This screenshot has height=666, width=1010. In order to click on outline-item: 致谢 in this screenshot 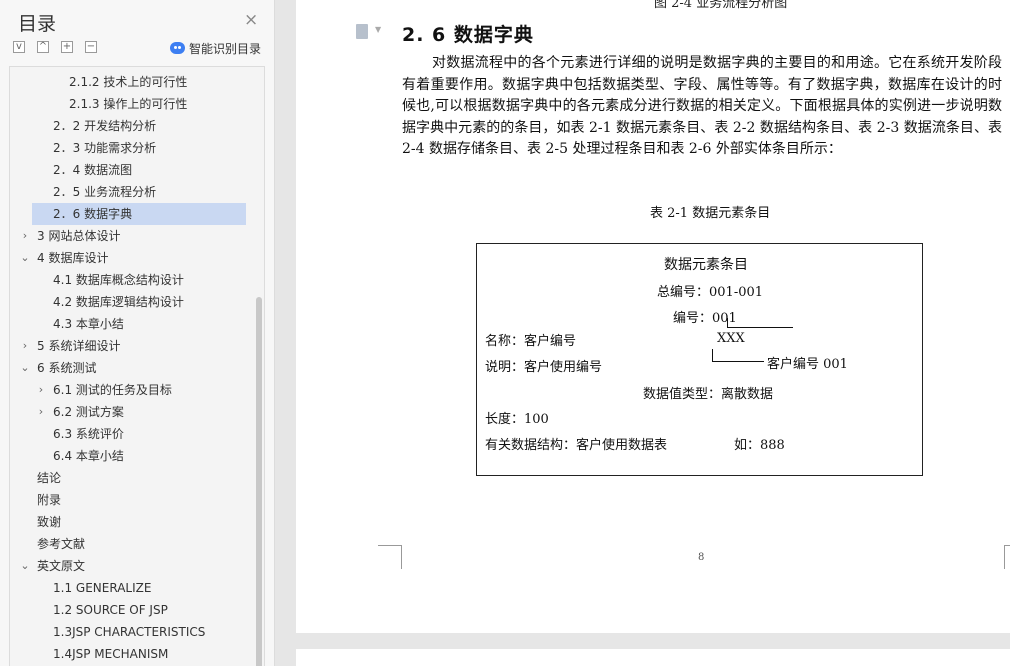, I will do `click(137, 522)`.